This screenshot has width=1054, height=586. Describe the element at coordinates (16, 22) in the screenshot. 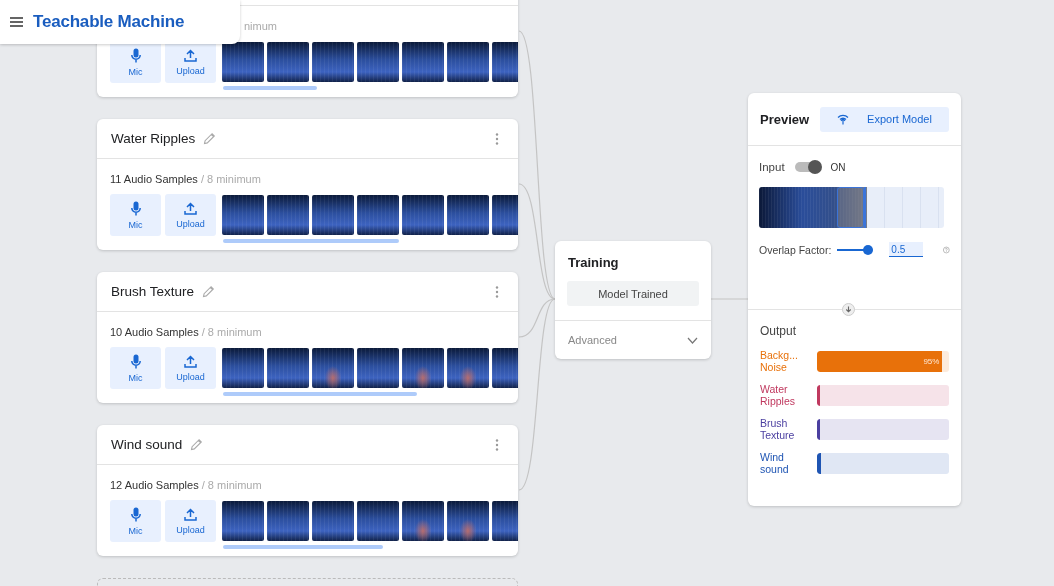

I see `menu-icon` at that location.